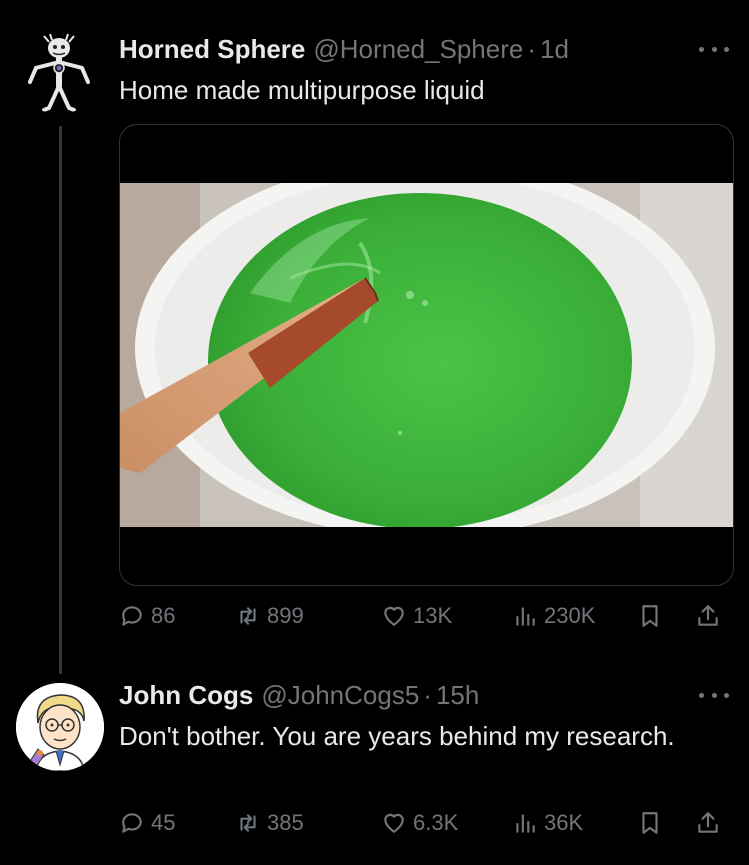  I want to click on cartoon-scientist-avatar-icon, so click(60, 727).